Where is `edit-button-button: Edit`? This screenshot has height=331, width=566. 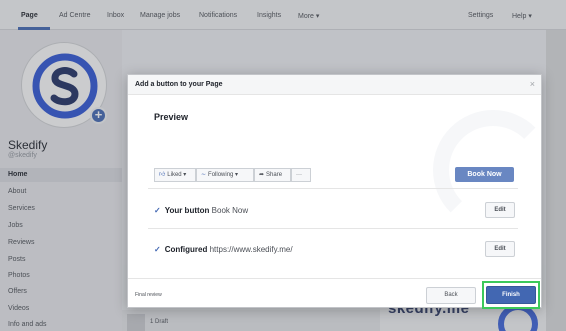 edit-button-button: Edit is located at coordinates (500, 210).